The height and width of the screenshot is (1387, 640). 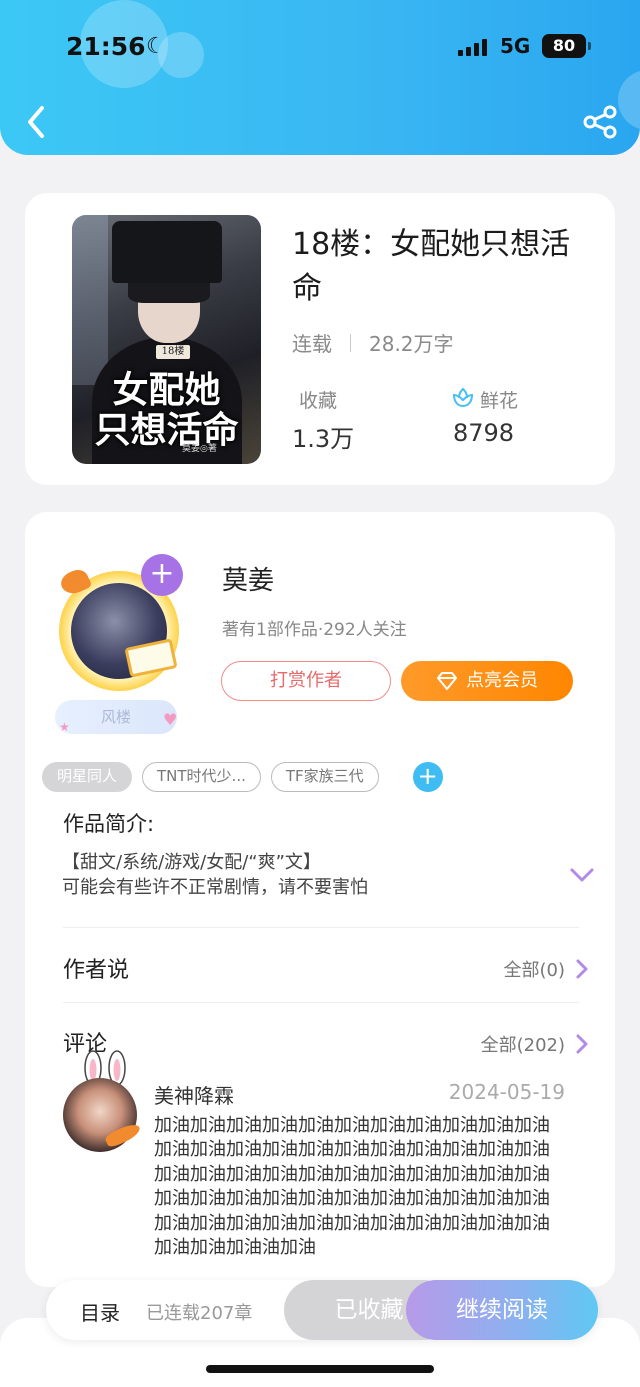 I want to click on book-word-count: 28.2万字, so click(x=411, y=344).